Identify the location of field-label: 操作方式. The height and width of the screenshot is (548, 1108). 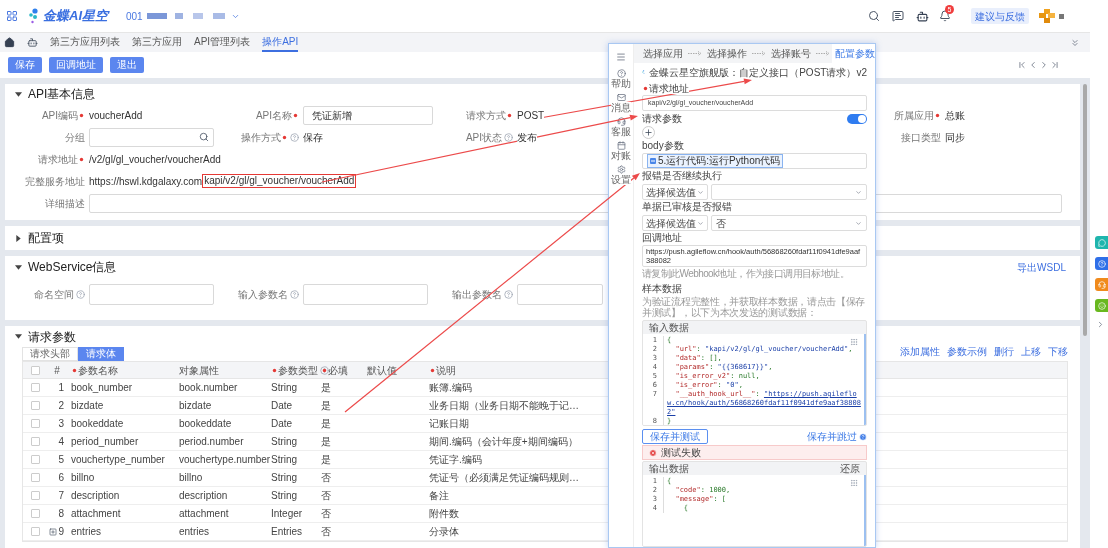
(261, 137).